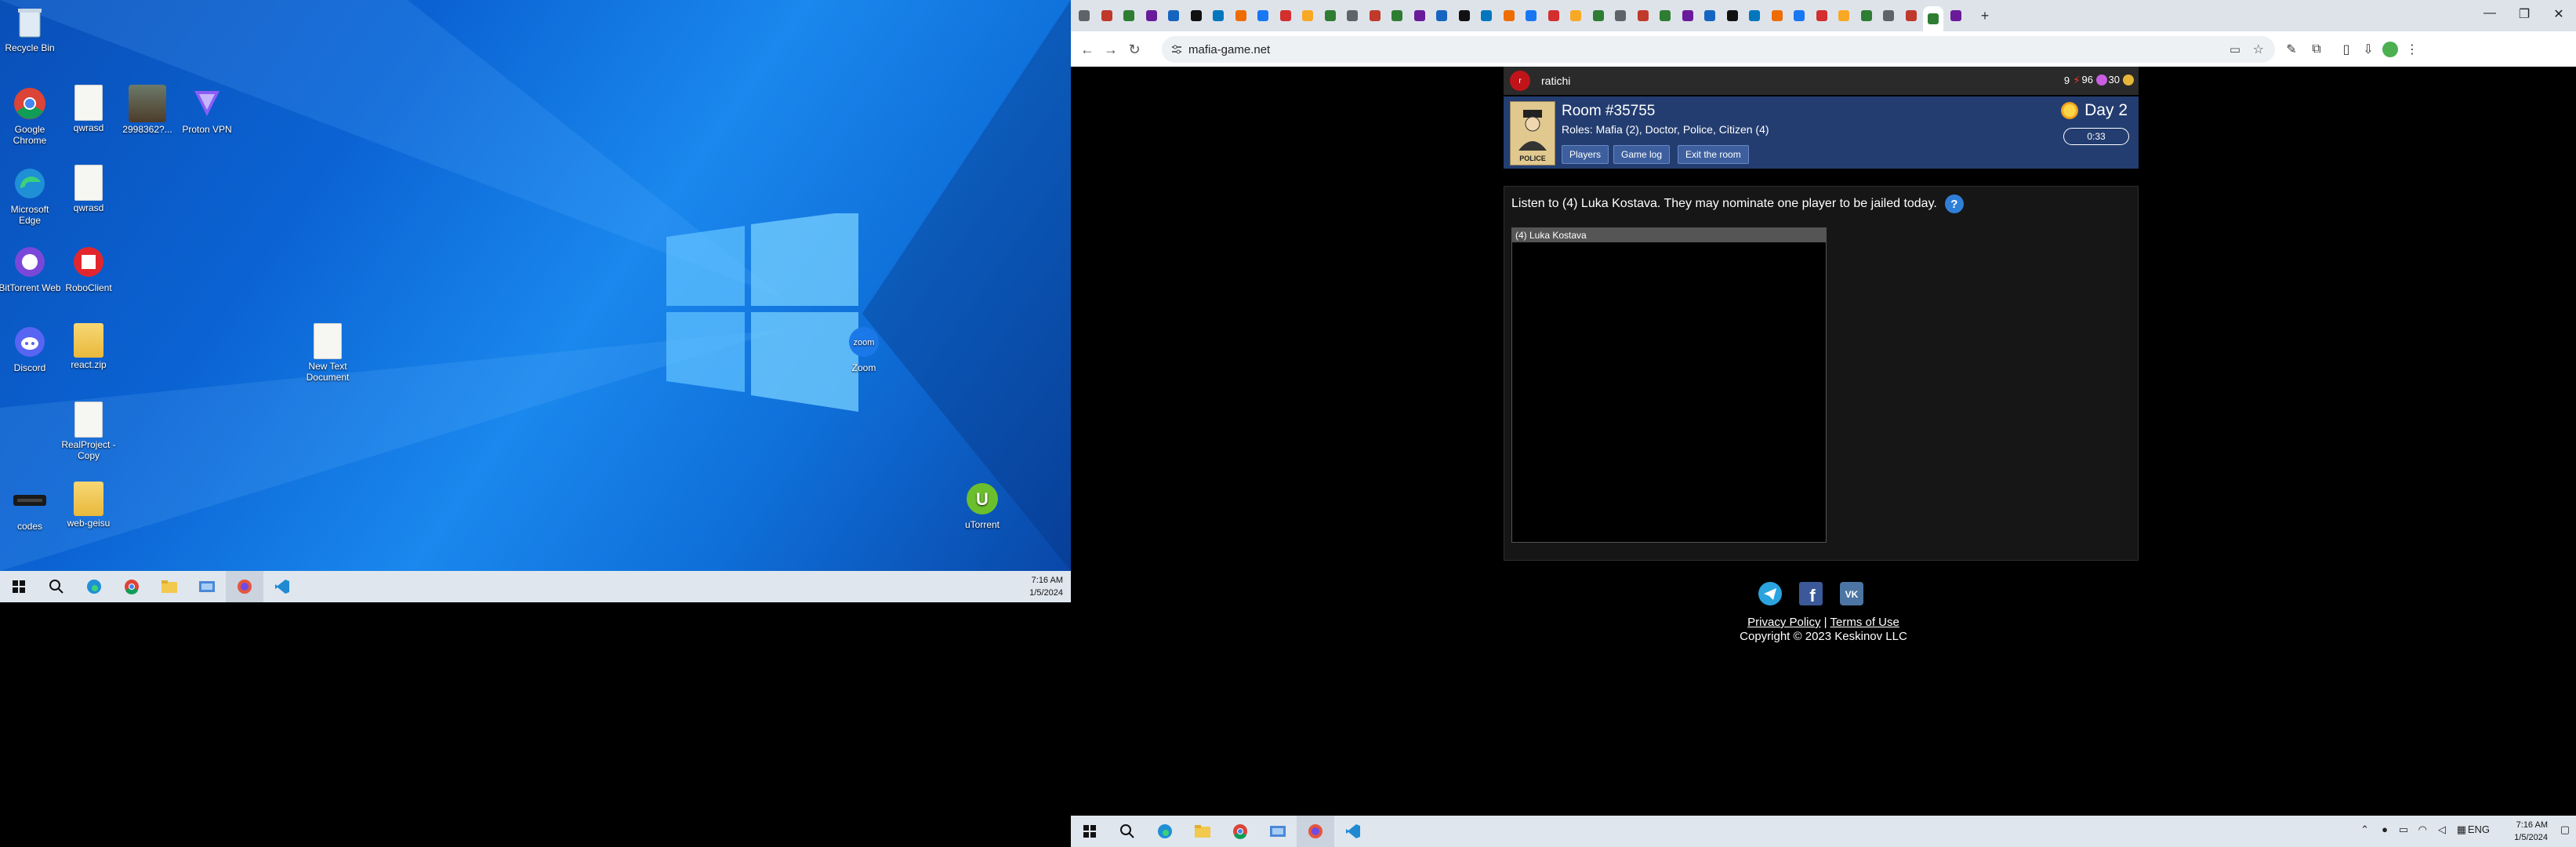  Describe the element at coordinates (2390, 49) in the screenshot. I see `profile-avatar-icon` at that location.